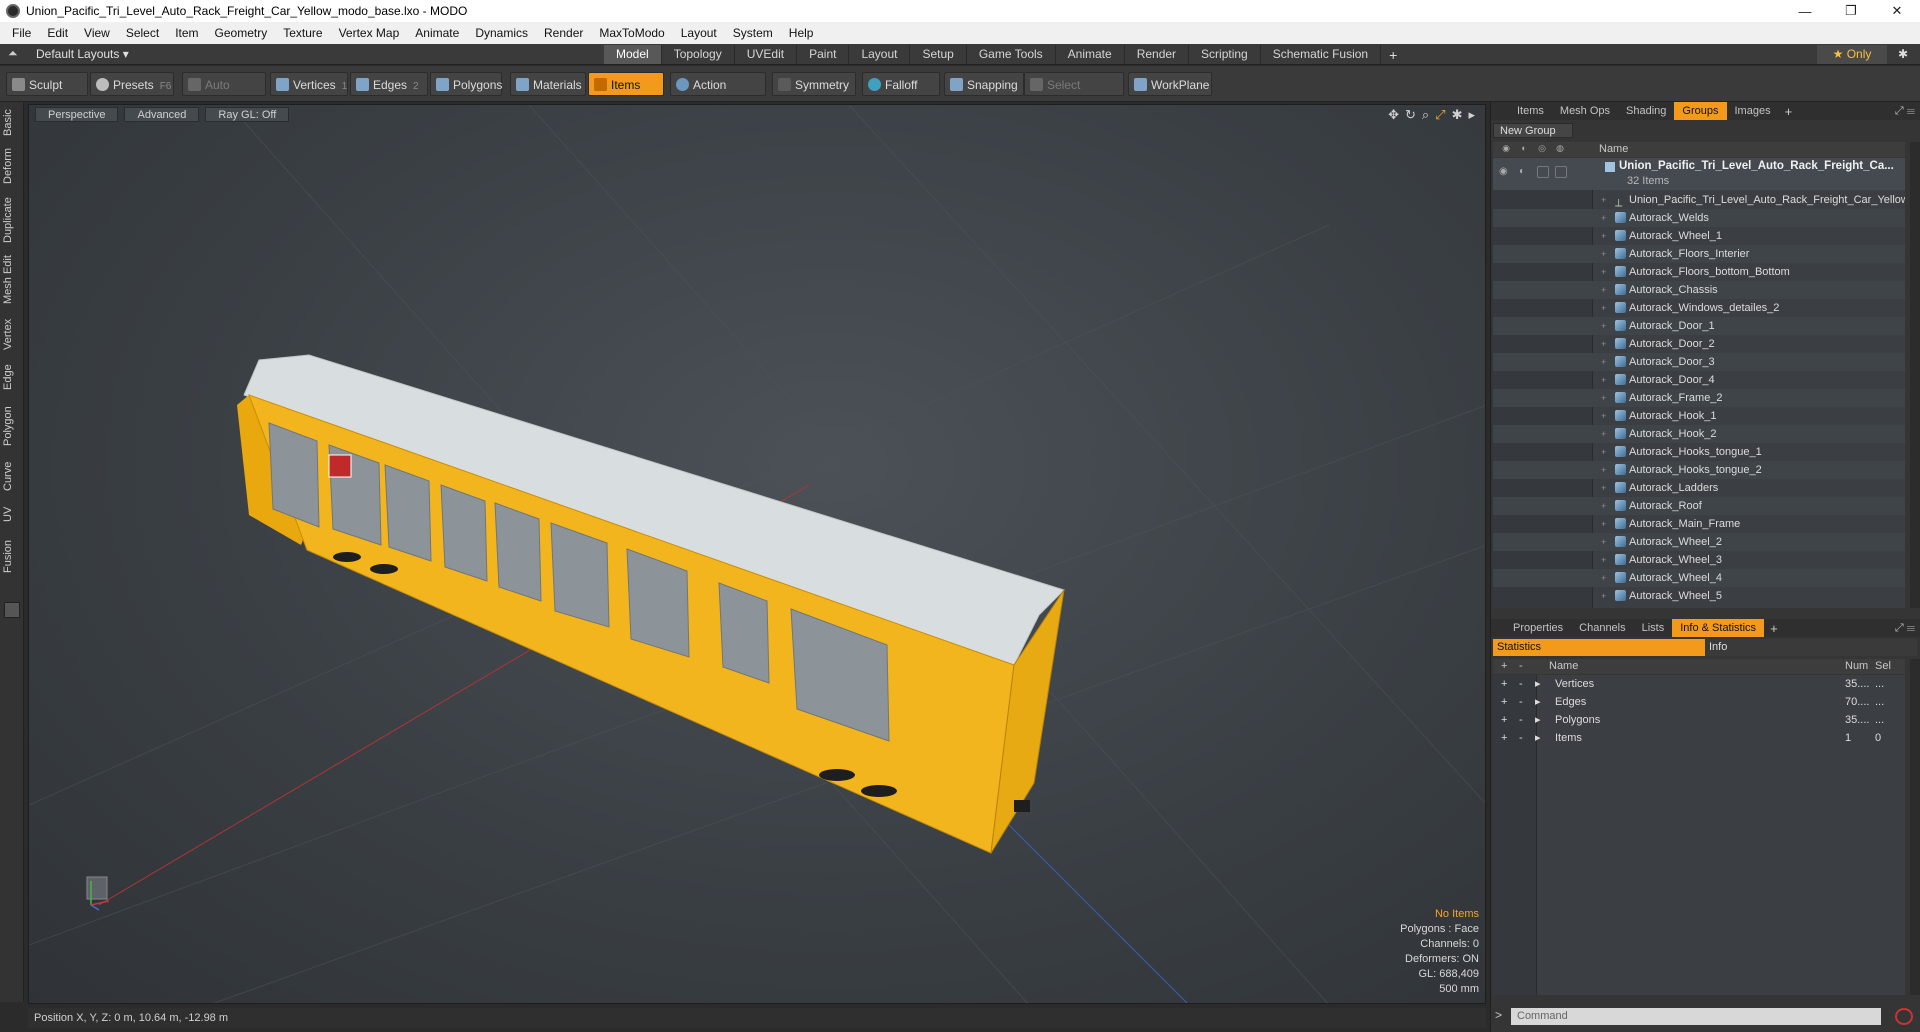  Describe the element at coordinates (880, 54) in the screenshot. I see `tab-layout: Layout` at that location.